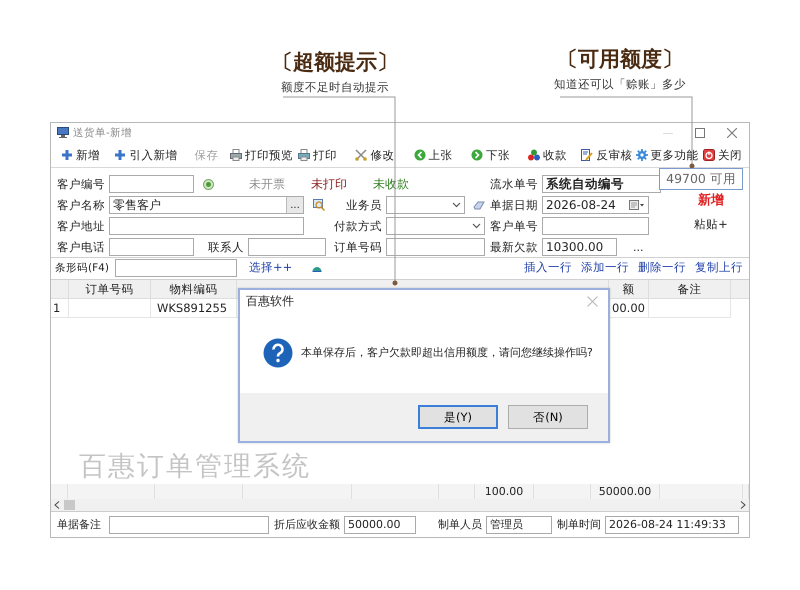  I want to click on input-field: 2026-08-24 11:49:33, so click(672, 525).